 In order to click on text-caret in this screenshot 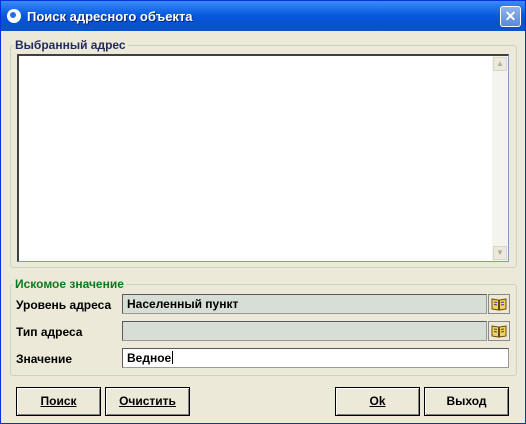, I will do `click(173, 357)`.